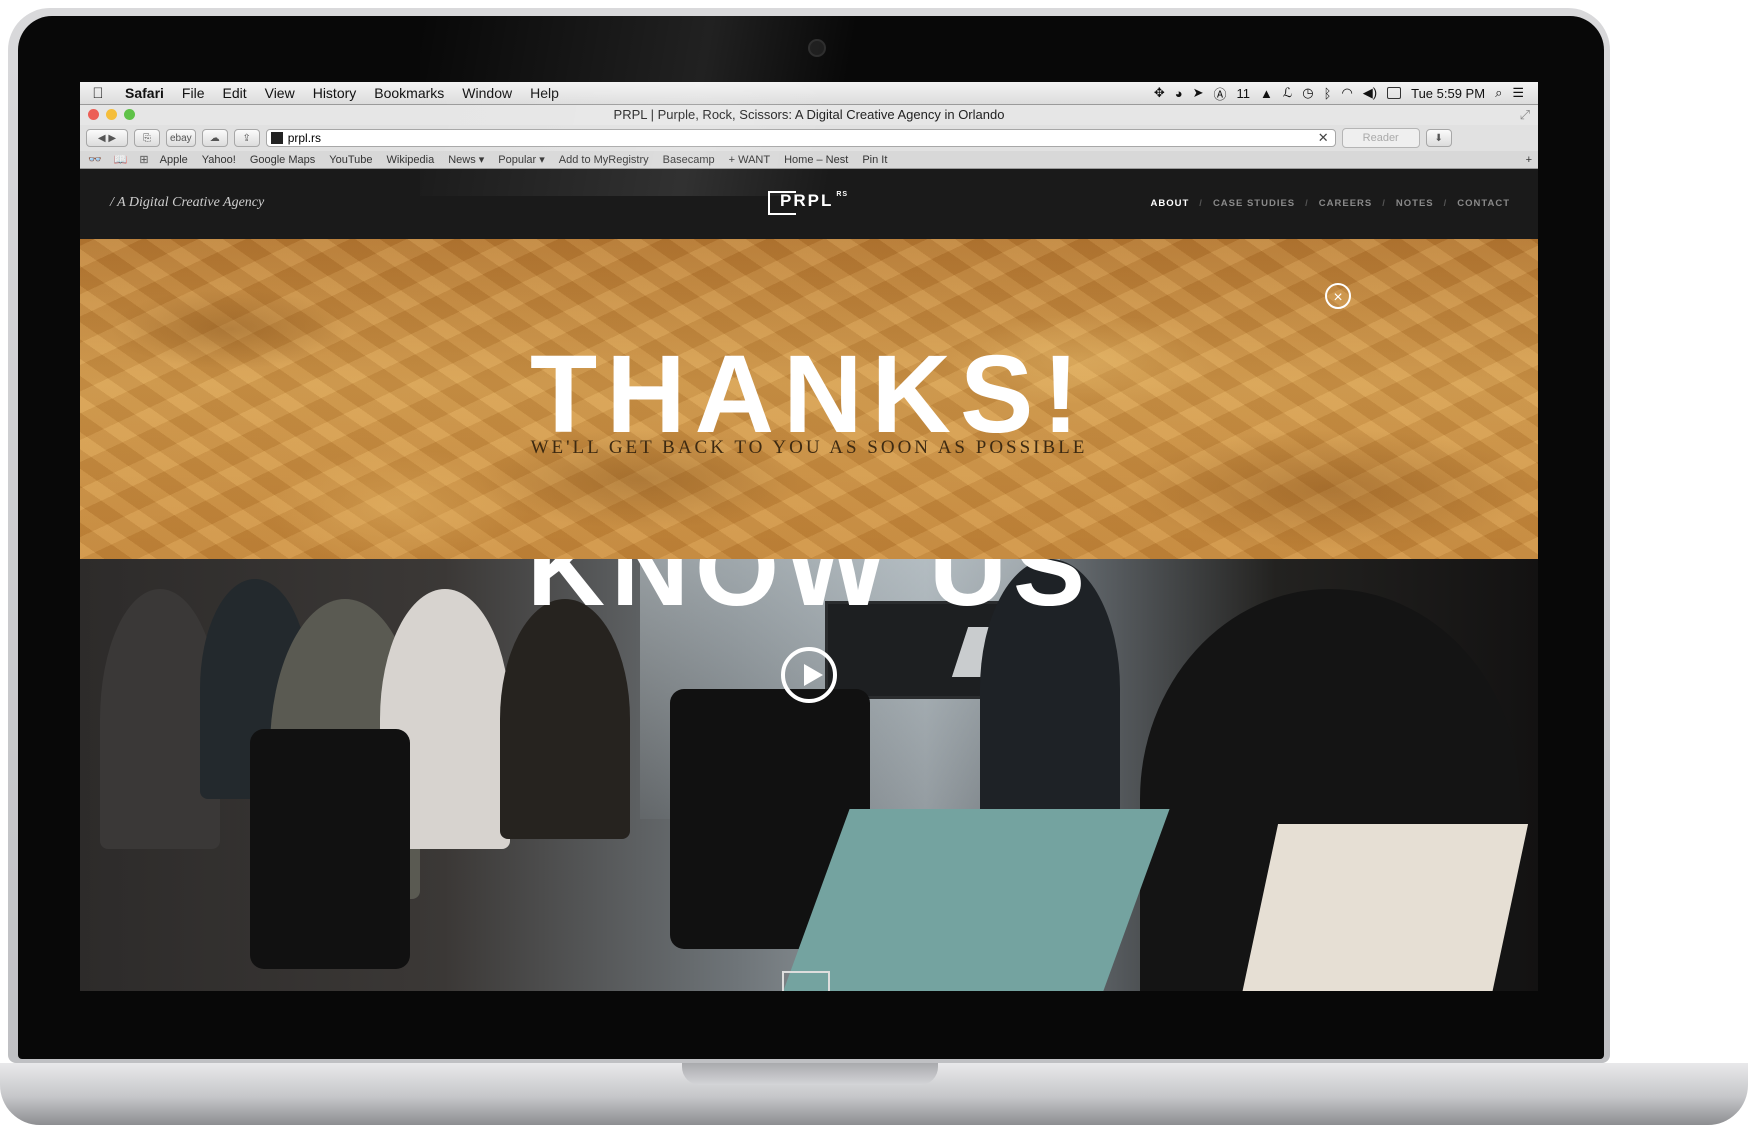 The width and height of the screenshot is (1748, 1125). What do you see at coordinates (280, 93) in the screenshot?
I see `menu-view: View` at bounding box center [280, 93].